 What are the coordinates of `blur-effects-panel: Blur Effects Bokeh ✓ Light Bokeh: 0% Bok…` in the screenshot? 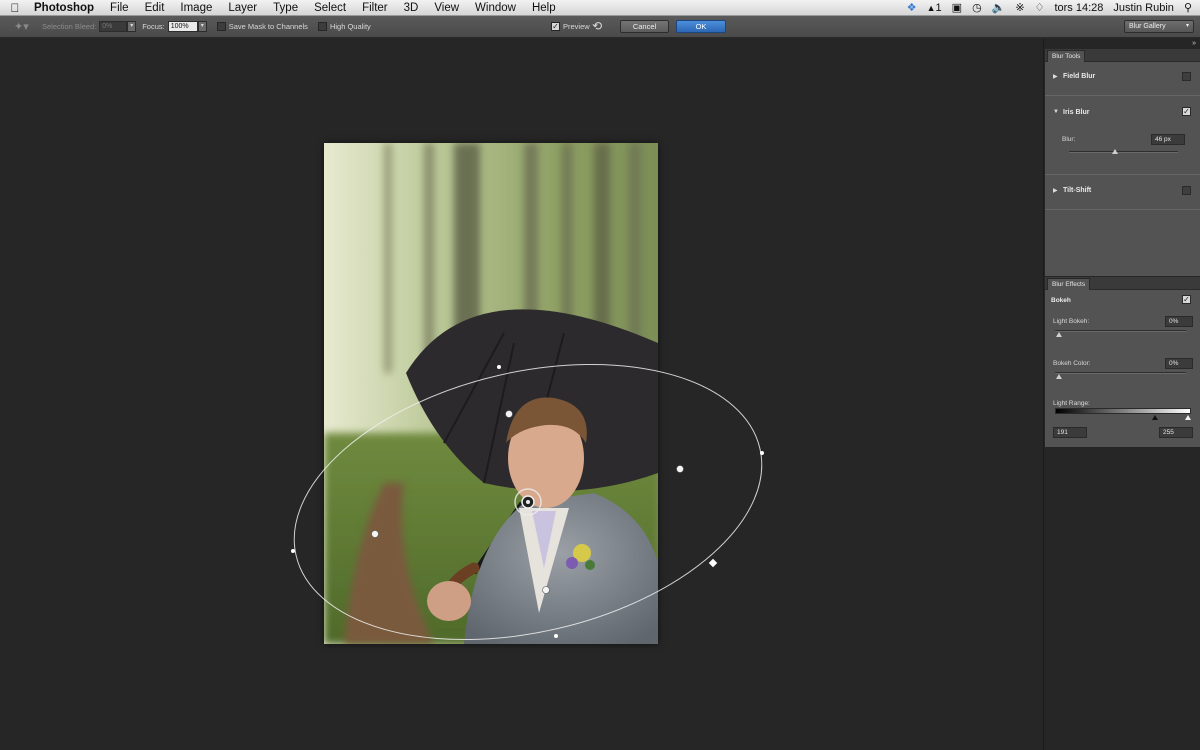 It's located at (1122, 362).